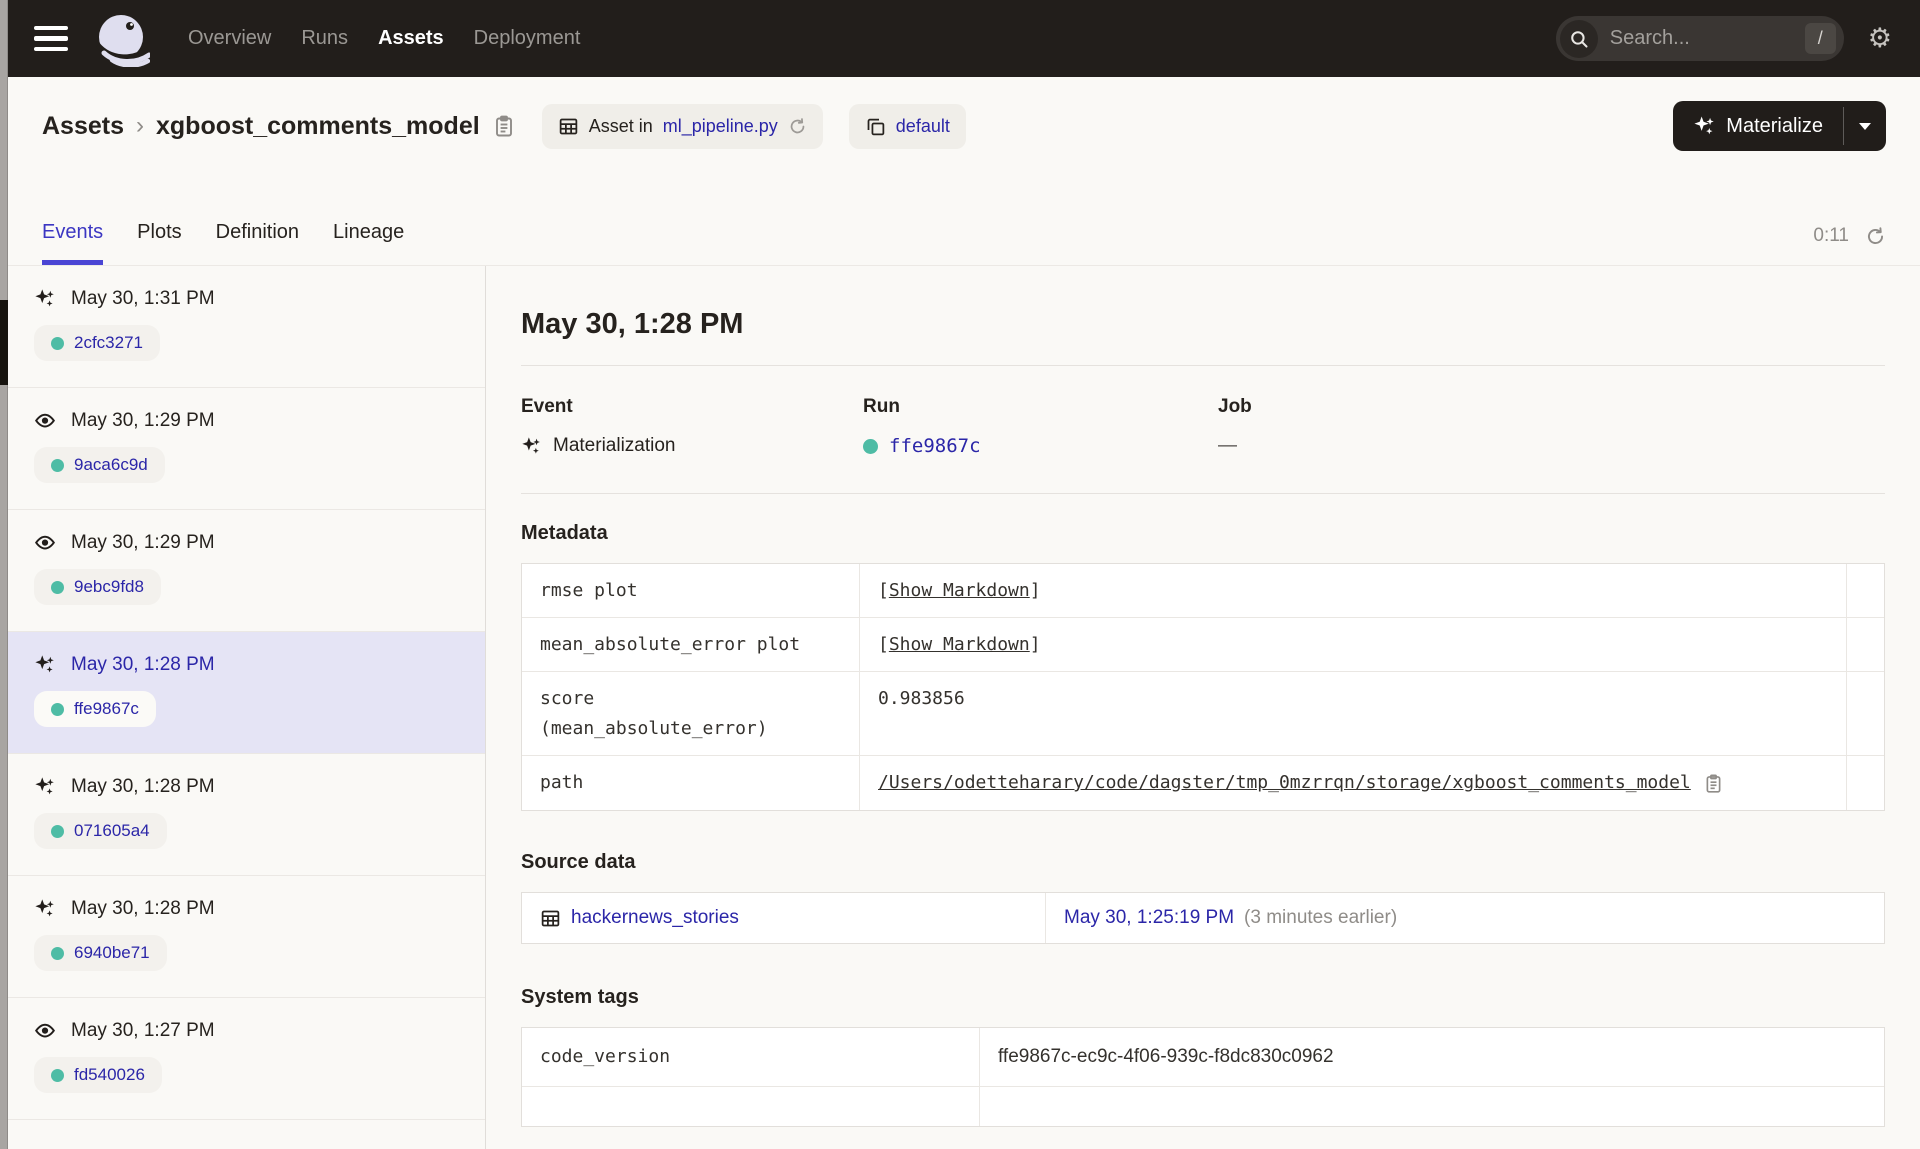 This screenshot has width=1920, height=1149. I want to click on reload-code-location-icon, so click(797, 126).